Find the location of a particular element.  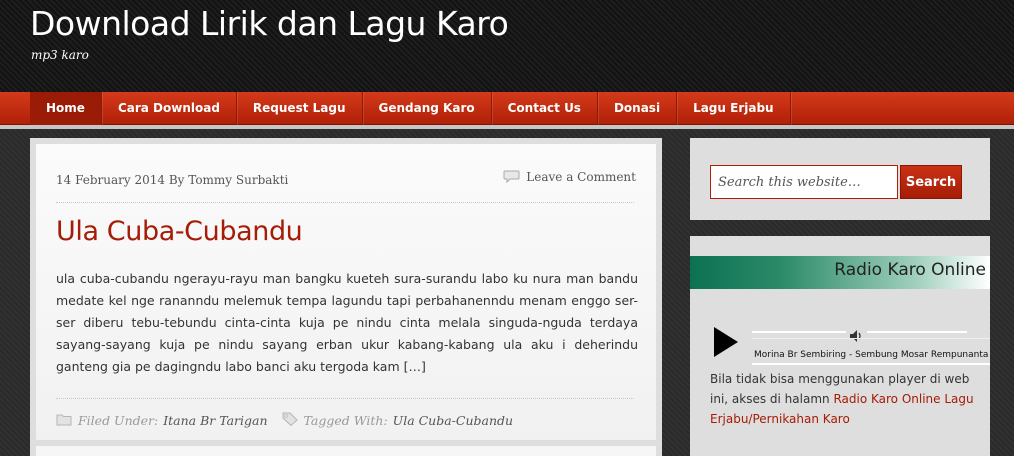

volume-track-left is located at coordinates (799, 332).